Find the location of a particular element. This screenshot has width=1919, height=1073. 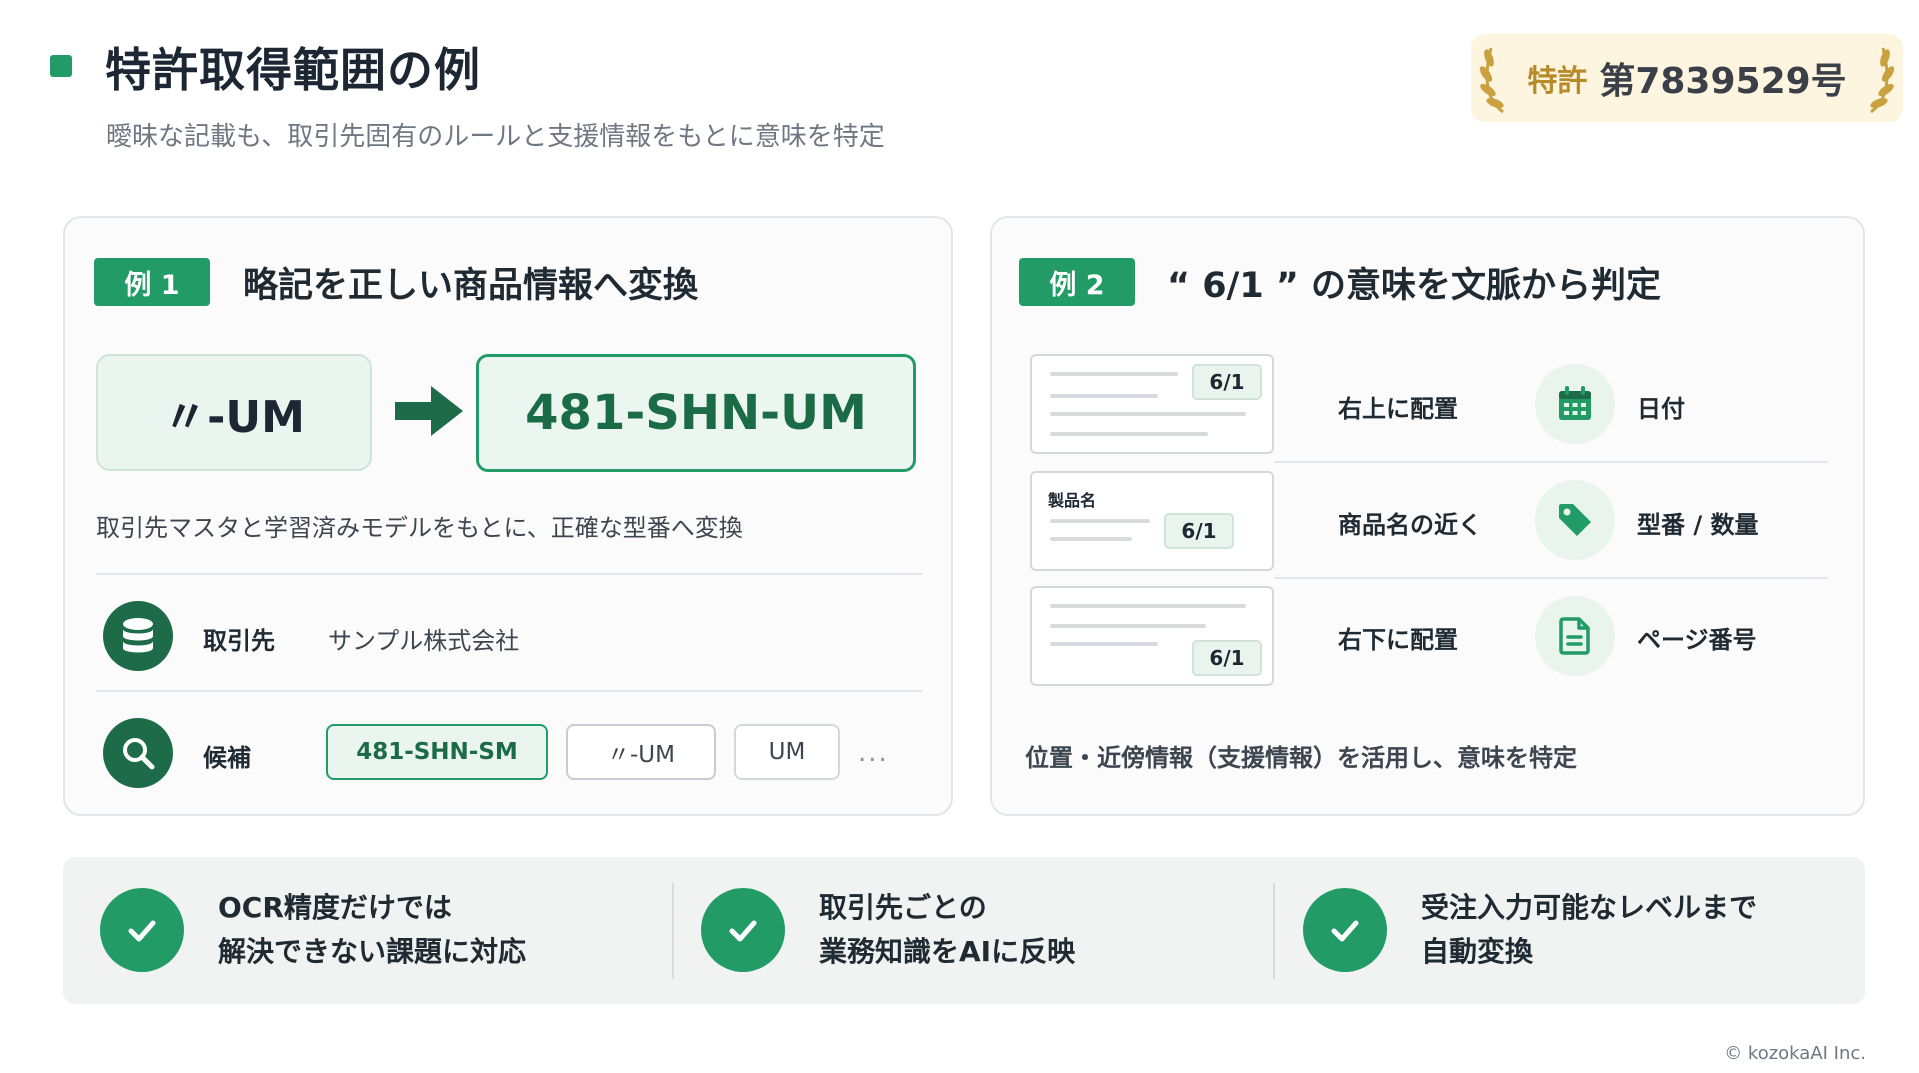

date-badge: 6/1 is located at coordinates (1227, 382).